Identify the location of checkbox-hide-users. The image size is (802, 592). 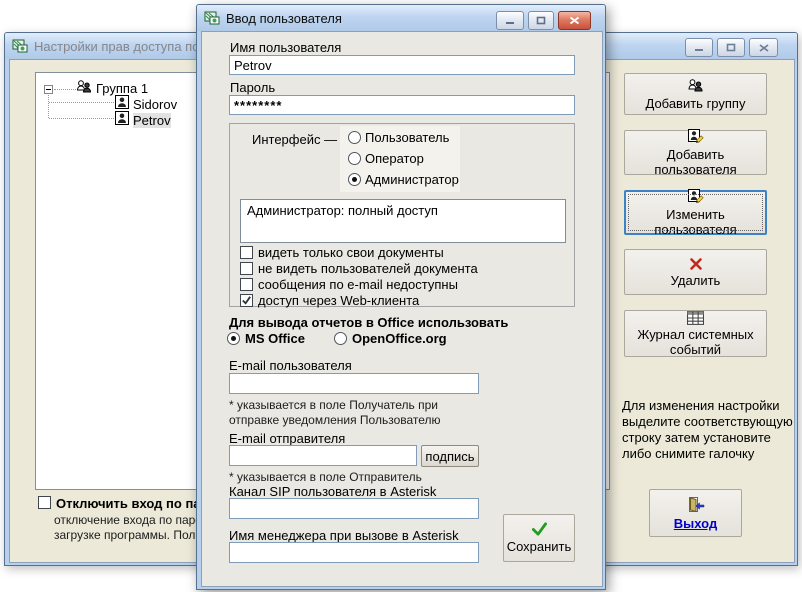
(246, 268).